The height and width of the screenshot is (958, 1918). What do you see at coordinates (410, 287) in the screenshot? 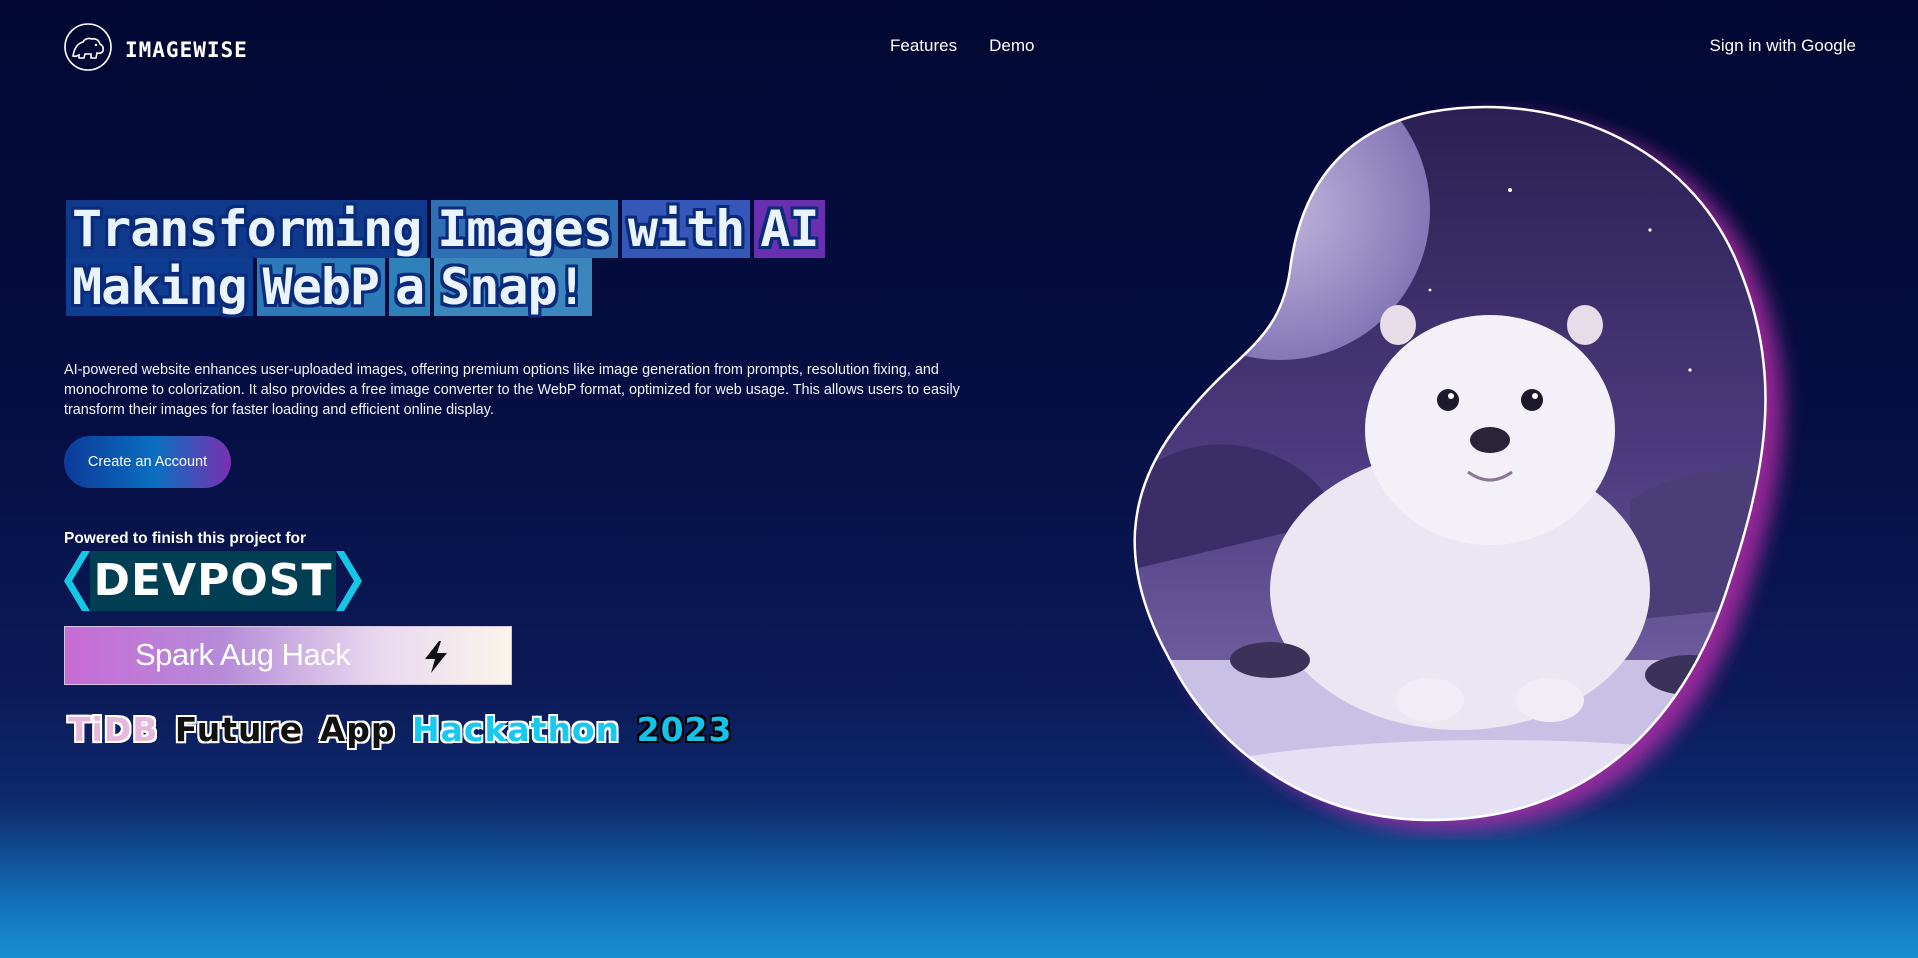
I see `headline-word: a` at bounding box center [410, 287].